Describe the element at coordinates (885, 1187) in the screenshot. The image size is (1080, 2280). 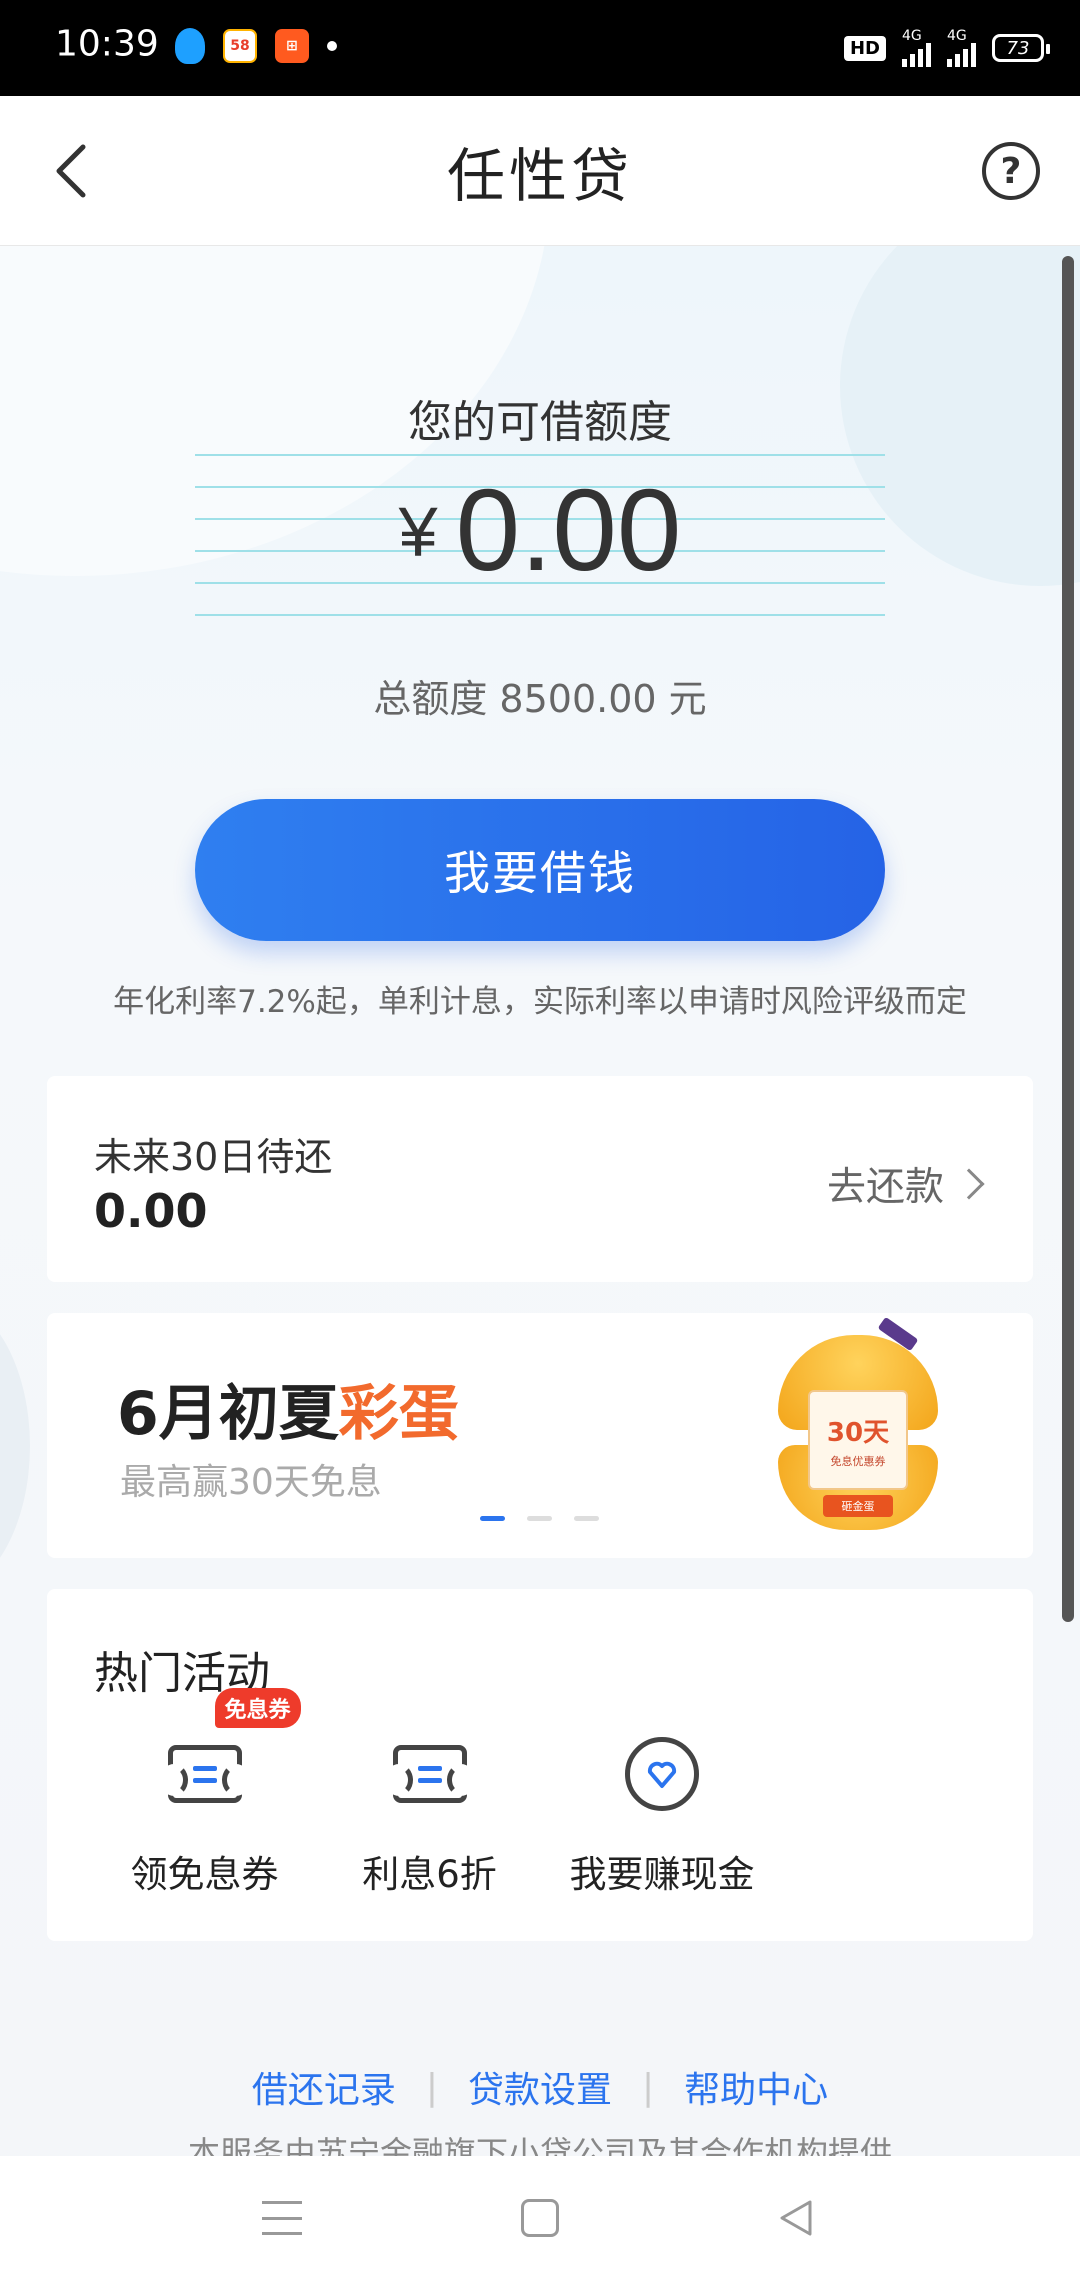
I see `go-repay-label: 去还款` at that location.